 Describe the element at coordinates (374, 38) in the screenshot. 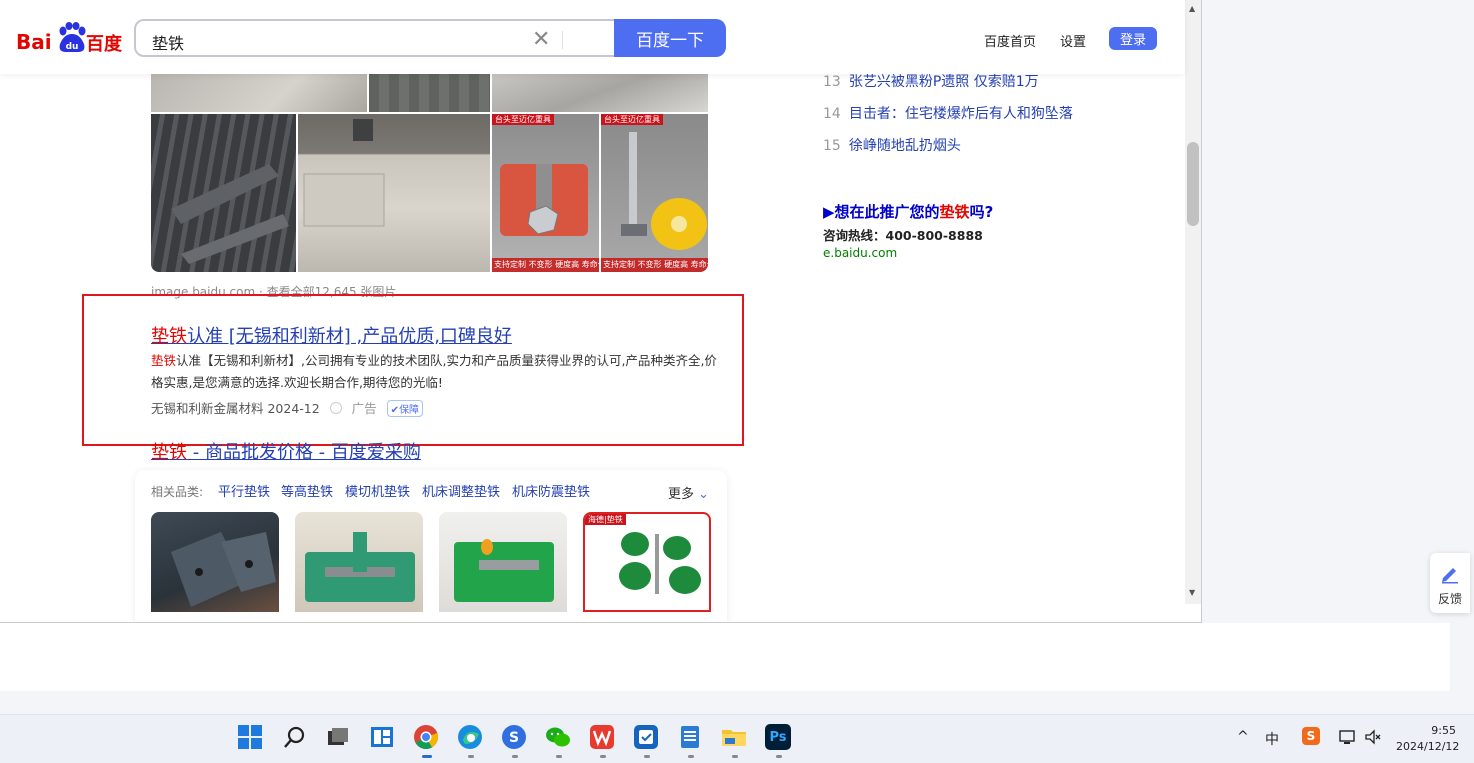

I see `search-input: 垫铁 ✕` at that location.